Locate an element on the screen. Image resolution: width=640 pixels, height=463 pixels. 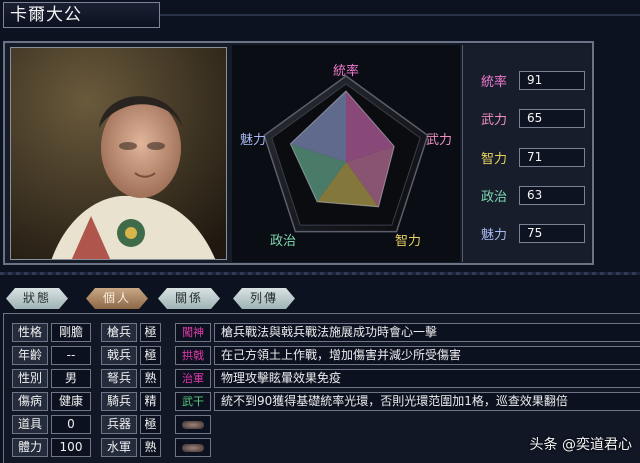
skill-description: 物理攻擊眩暈效果免疫 is located at coordinates (427, 378).